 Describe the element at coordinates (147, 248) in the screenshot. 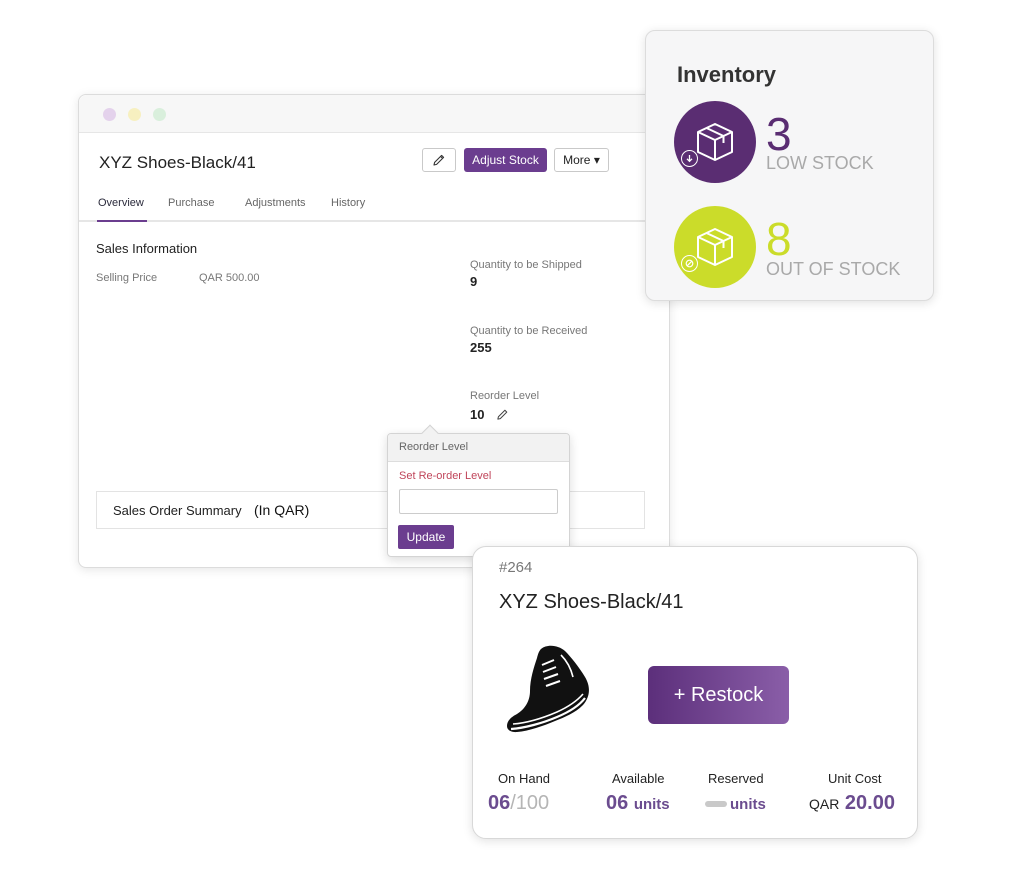

I see `sales-information-heading: Sales Information` at that location.